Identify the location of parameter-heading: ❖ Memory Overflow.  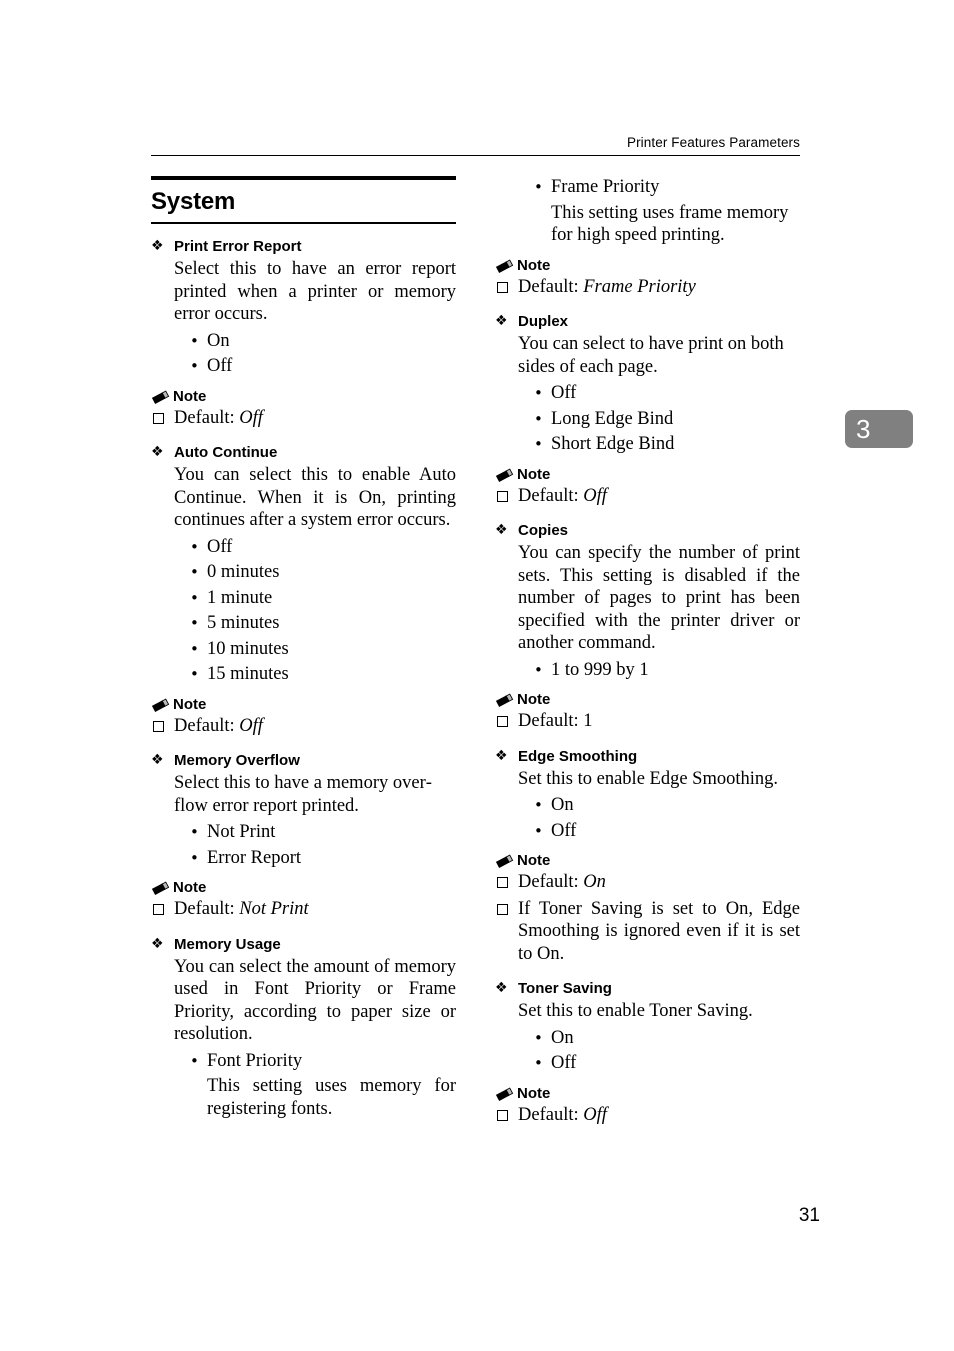
(303, 760).